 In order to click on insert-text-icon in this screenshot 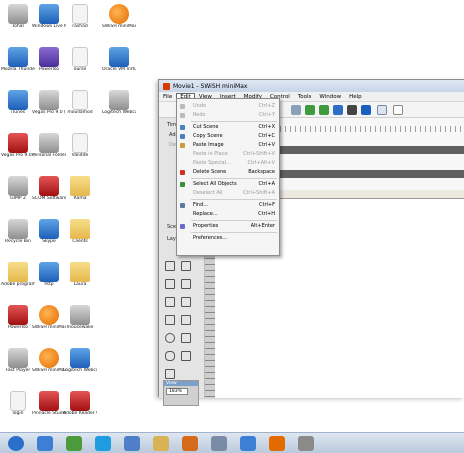, I will do `click(324, 110)`.